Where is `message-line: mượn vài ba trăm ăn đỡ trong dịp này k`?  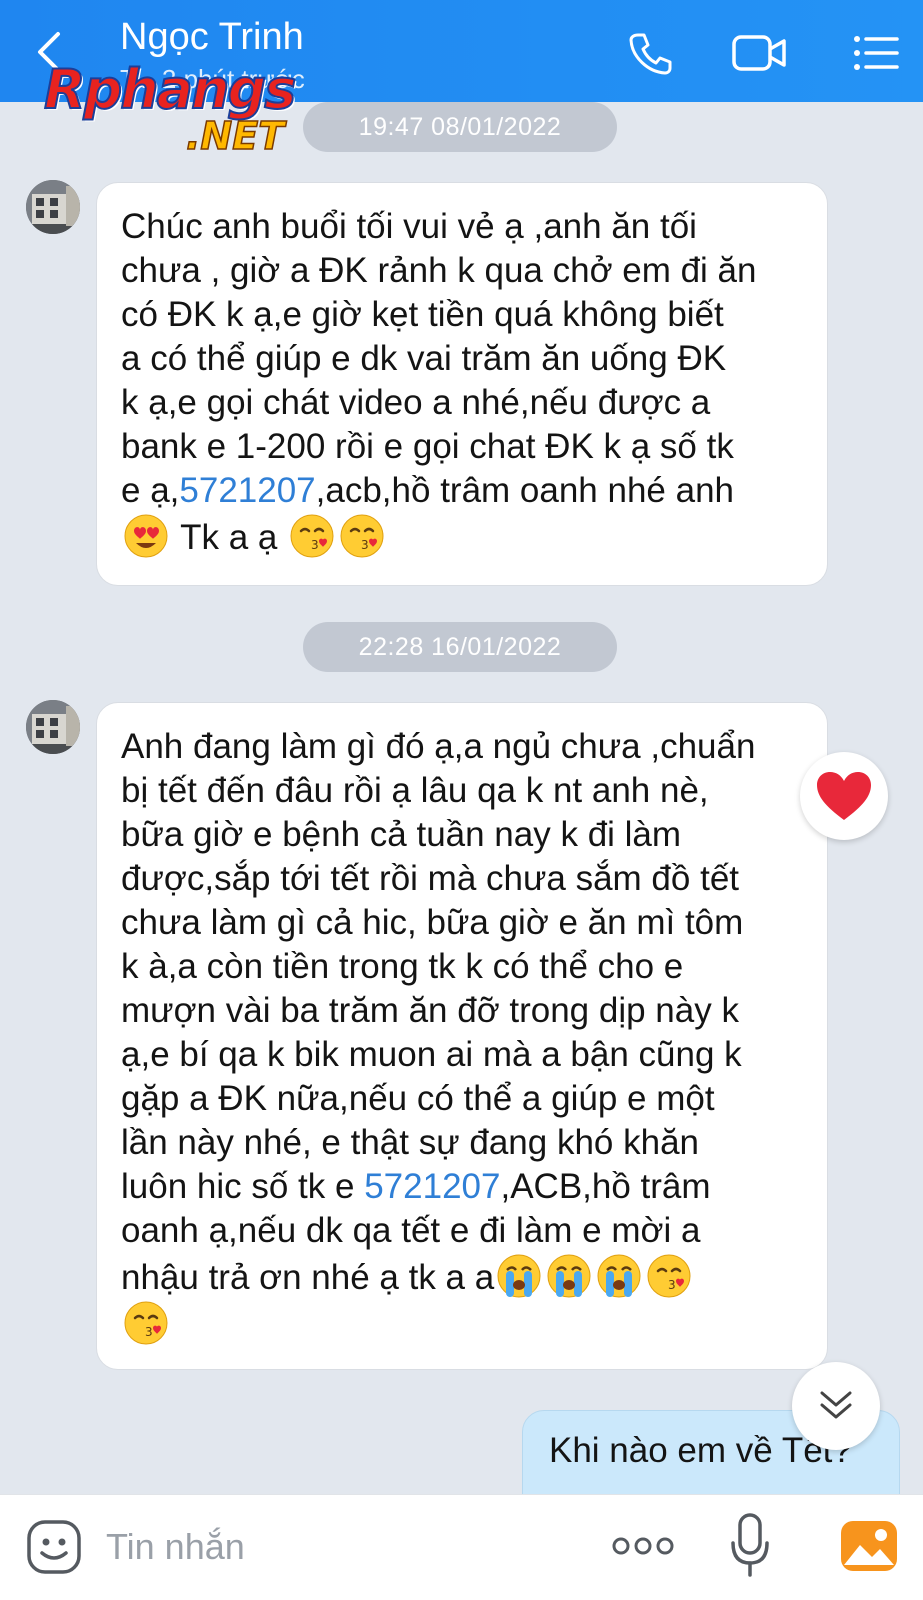
message-line: mượn vài ba trăm ăn đỡ trong dịp này k is located at coordinates (430, 1010).